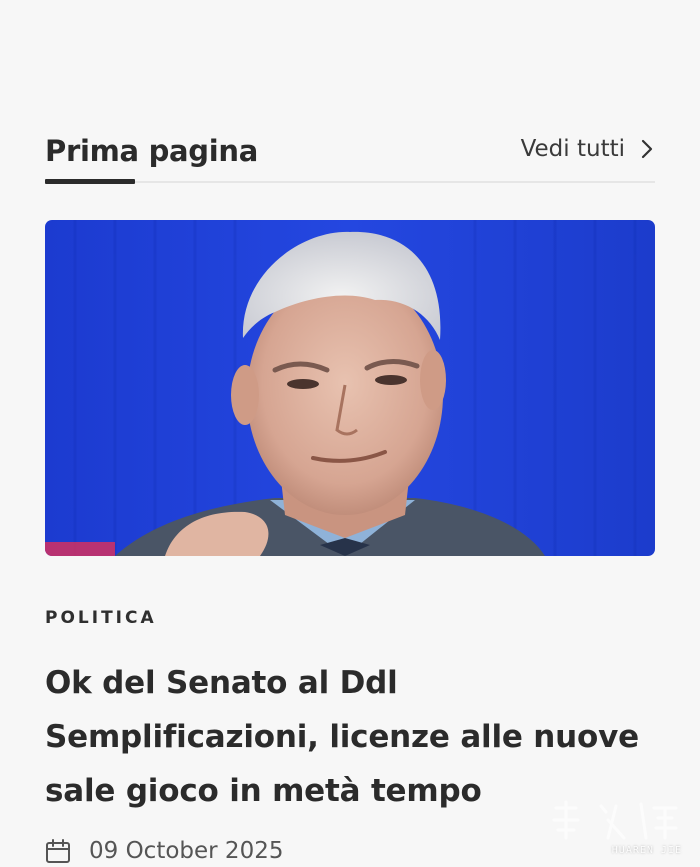  I want to click on header-divider, so click(350, 182).